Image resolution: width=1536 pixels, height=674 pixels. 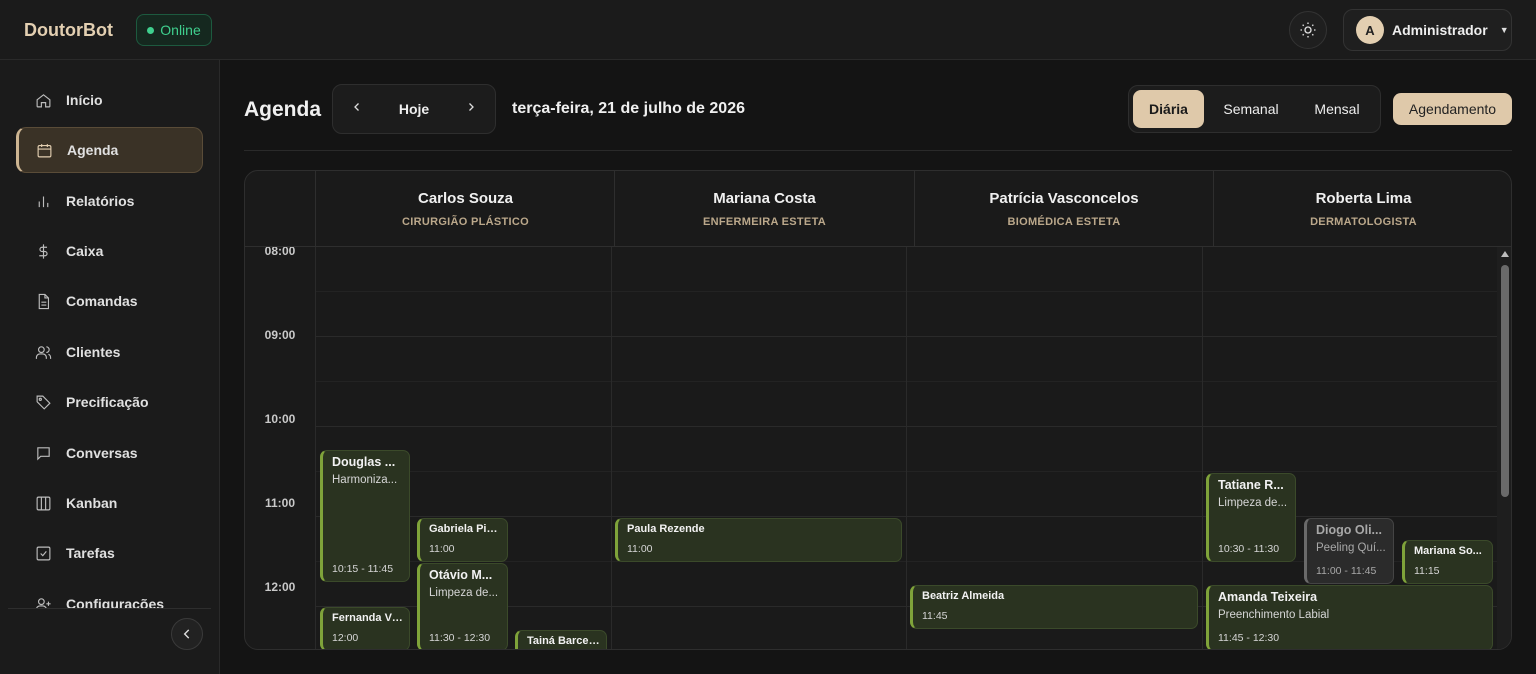 What do you see at coordinates (628, 108) in the screenshot?
I see `current-date-label: terça-feira, 21 de julho de 2026` at bounding box center [628, 108].